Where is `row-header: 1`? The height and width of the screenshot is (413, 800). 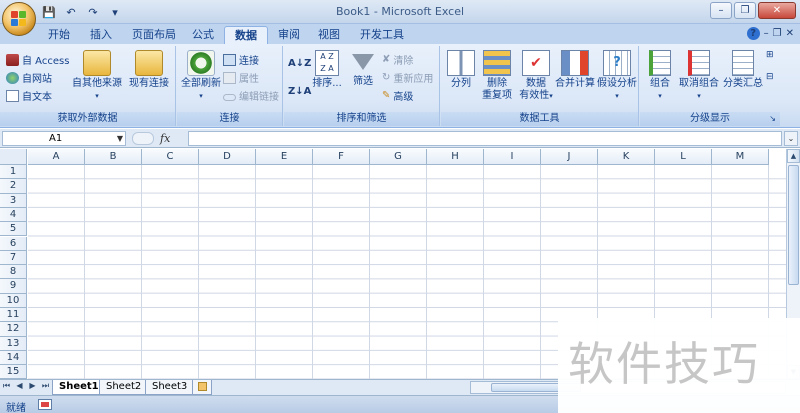
row-header: 1 is located at coordinates (13, 172).